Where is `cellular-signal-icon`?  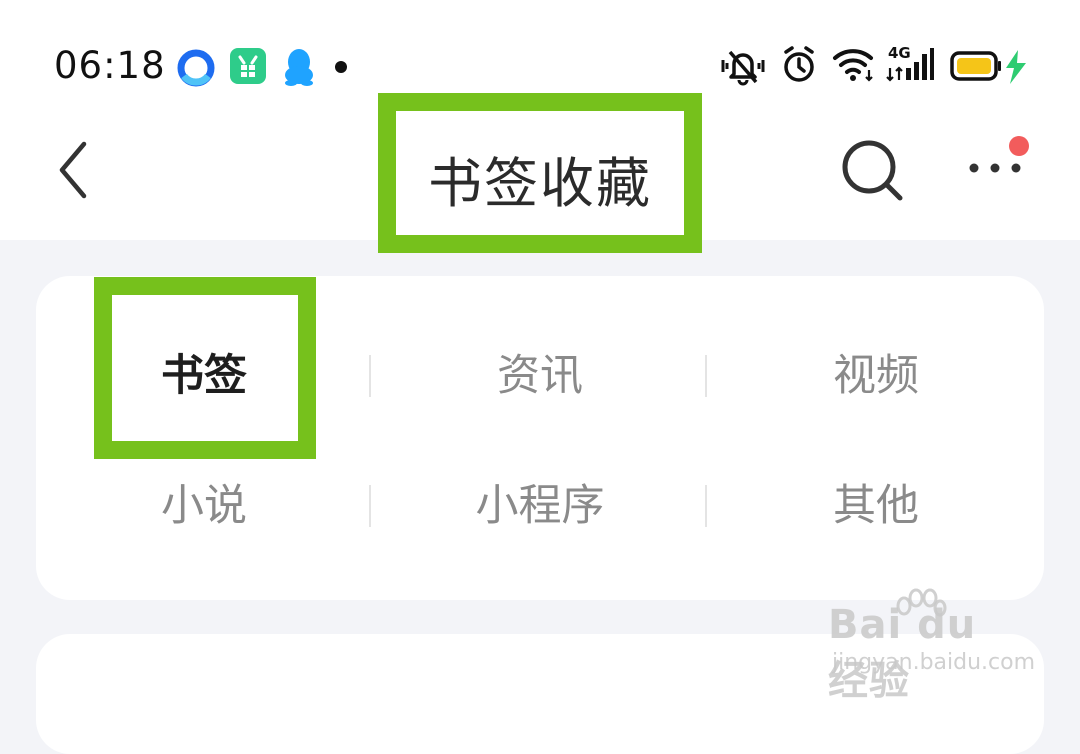
cellular-signal-icon is located at coordinates (910, 65).